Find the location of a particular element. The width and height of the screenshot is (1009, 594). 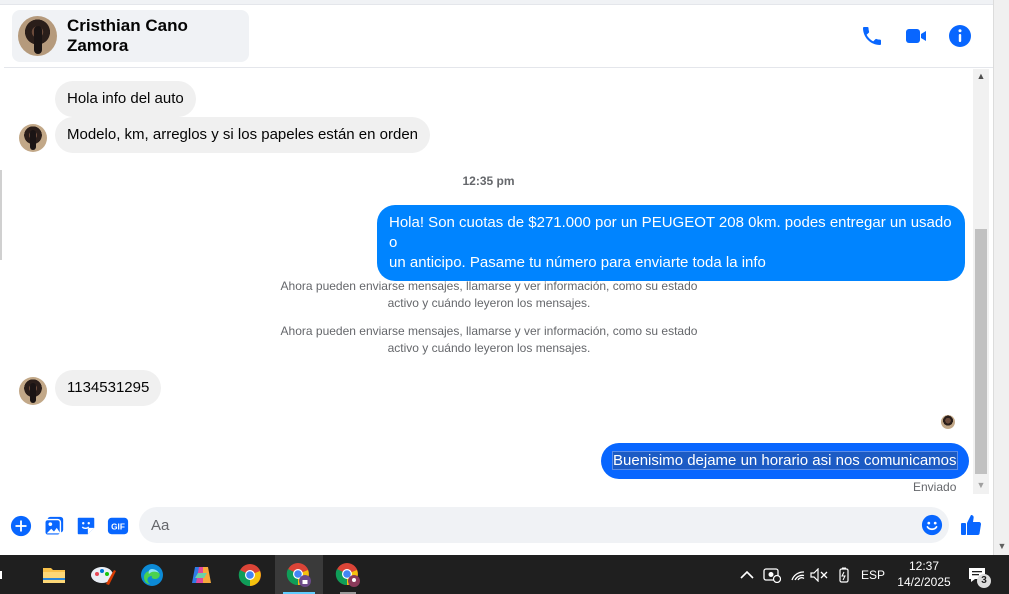

contact-card: Cristhian Cano Zamora is located at coordinates (130, 36).